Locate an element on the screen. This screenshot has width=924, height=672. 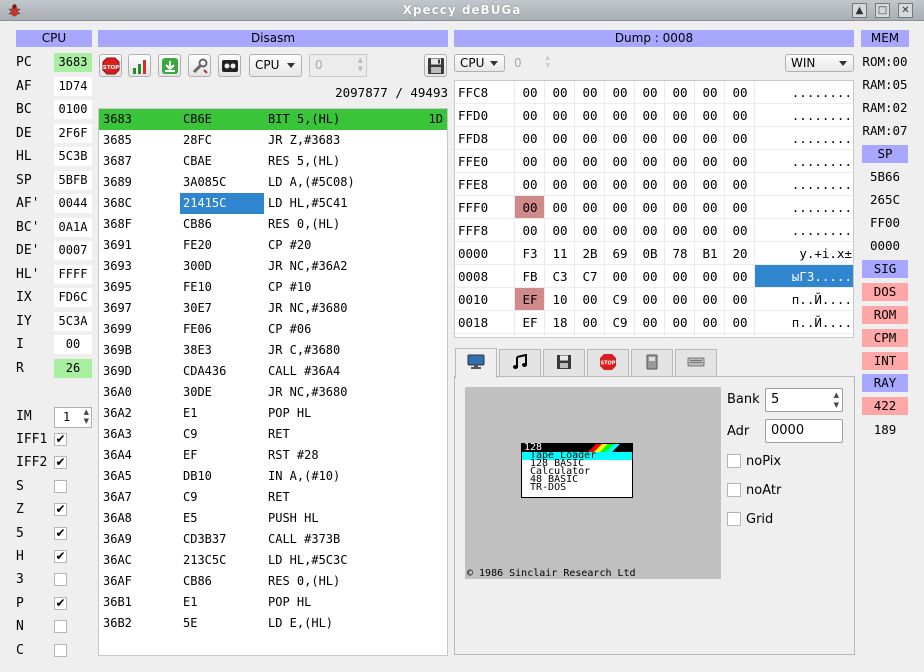
noatr-checkbox is located at coordinates (734, 490).